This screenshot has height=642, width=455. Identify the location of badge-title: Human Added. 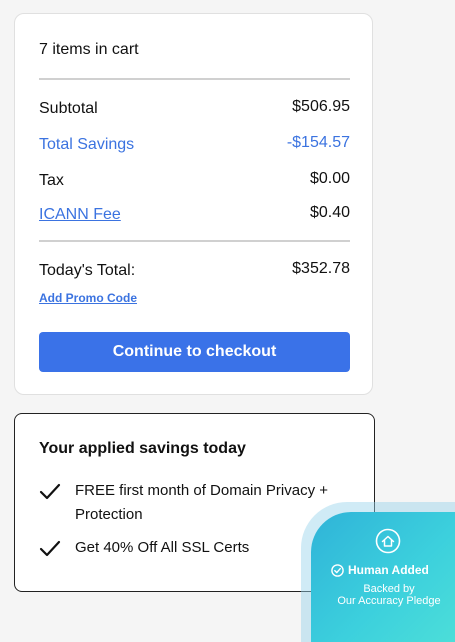
(380, 570).